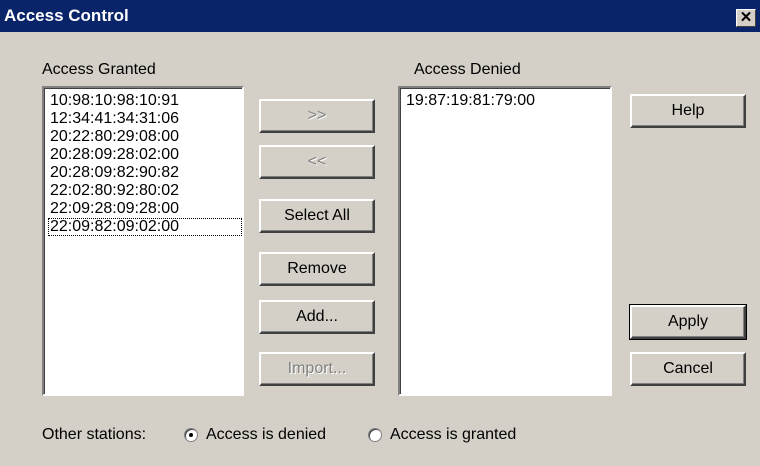  What do you see at coordinates (317, 162) in the screenshot?
I see `move-left-button: <<` at bounding box center [317, 162].